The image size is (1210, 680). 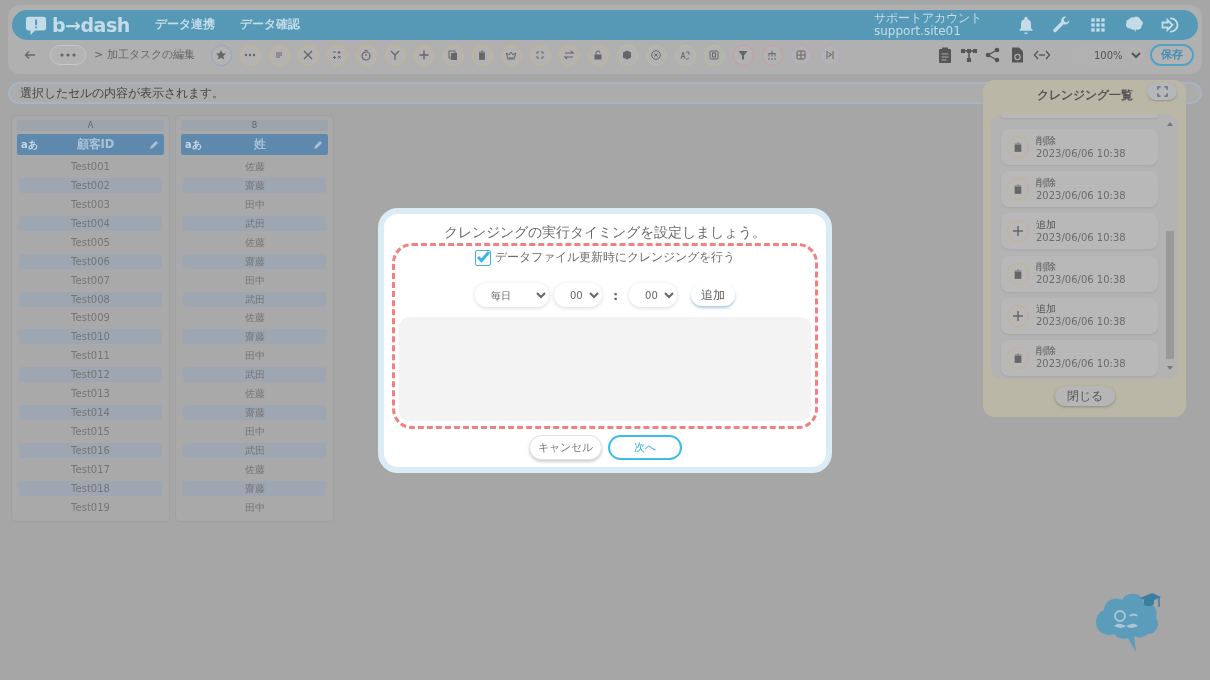 I want to click on cube-icon, so click(x=627, y=55).